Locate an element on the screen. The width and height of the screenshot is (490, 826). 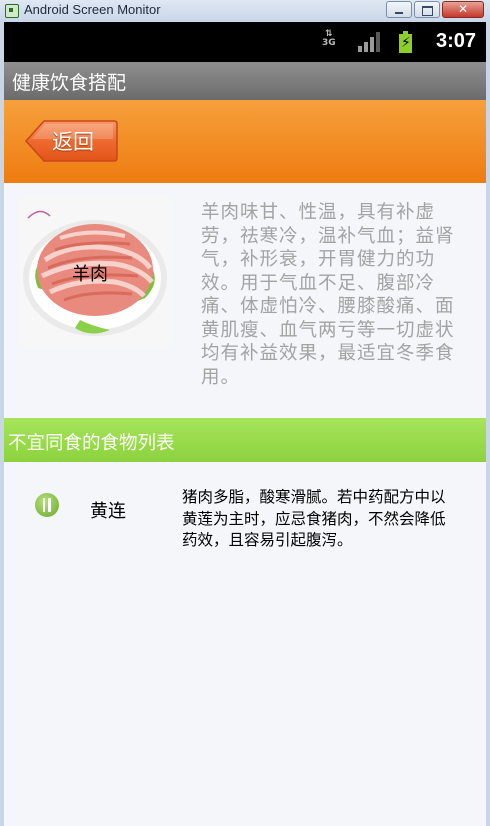
back-button: 返回 is located at coordinates (71, 141).